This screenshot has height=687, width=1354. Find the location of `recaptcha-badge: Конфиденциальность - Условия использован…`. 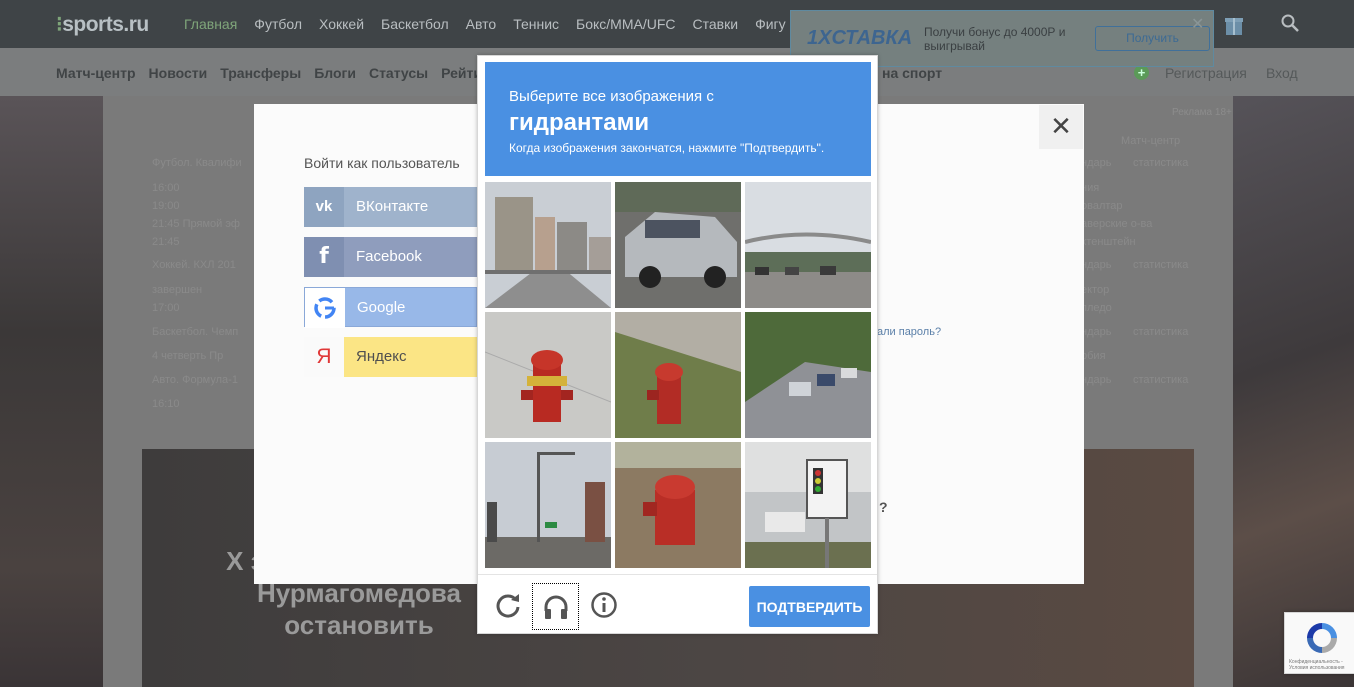

recaptcha-badge: Конфиденциальность - Условия использован… is located at coordinates (1319, 643).